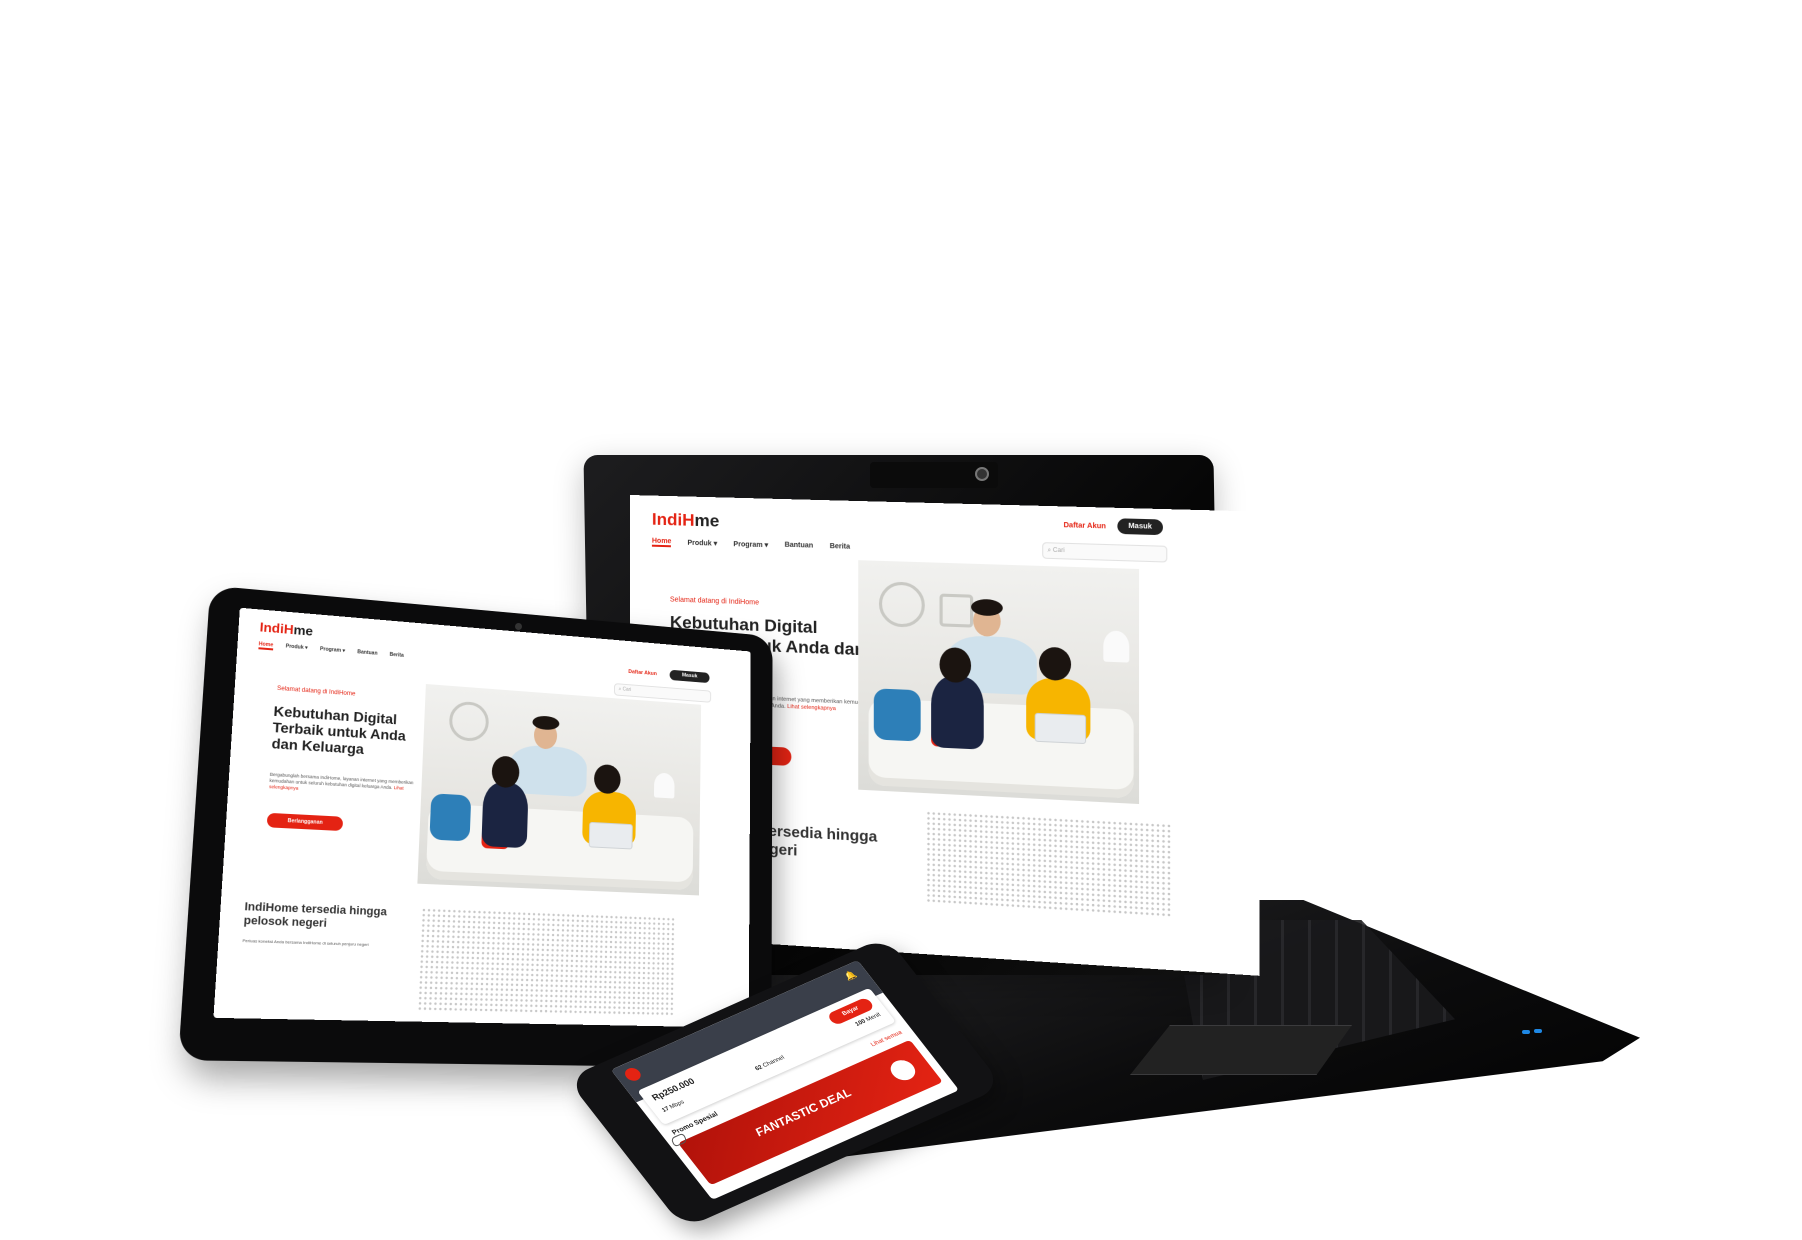 This screenshot has width=1802, height=1240. Describe the element at coordinates (770, 1063) in the screenshot. I see `stat-tv: 62 Channel` at that location.